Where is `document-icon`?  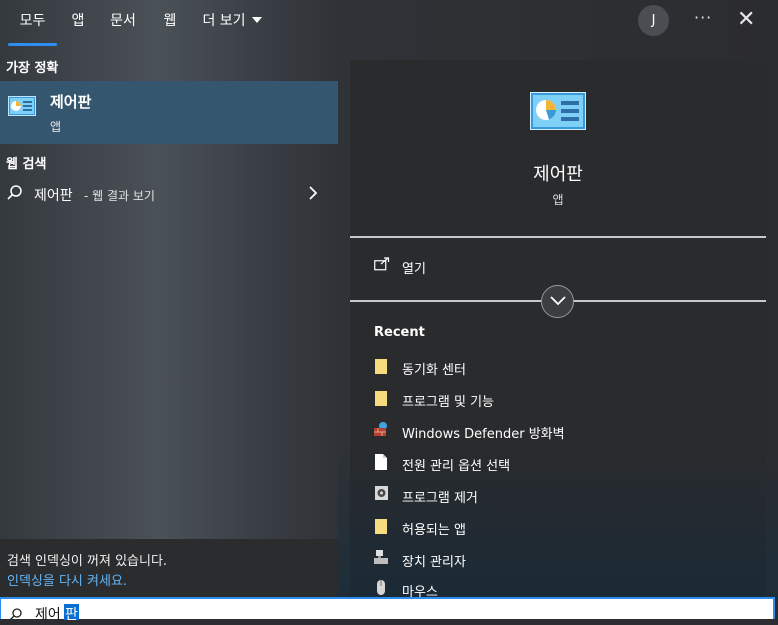 document-icon is located at coordinates (382, 462).